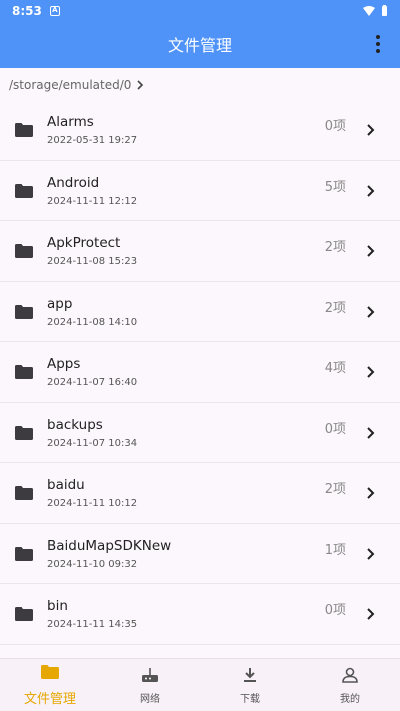 Image resolution: width=400 pixels, height=711 pixels. I want to click on tab-me: 我的, so click(350, 685).